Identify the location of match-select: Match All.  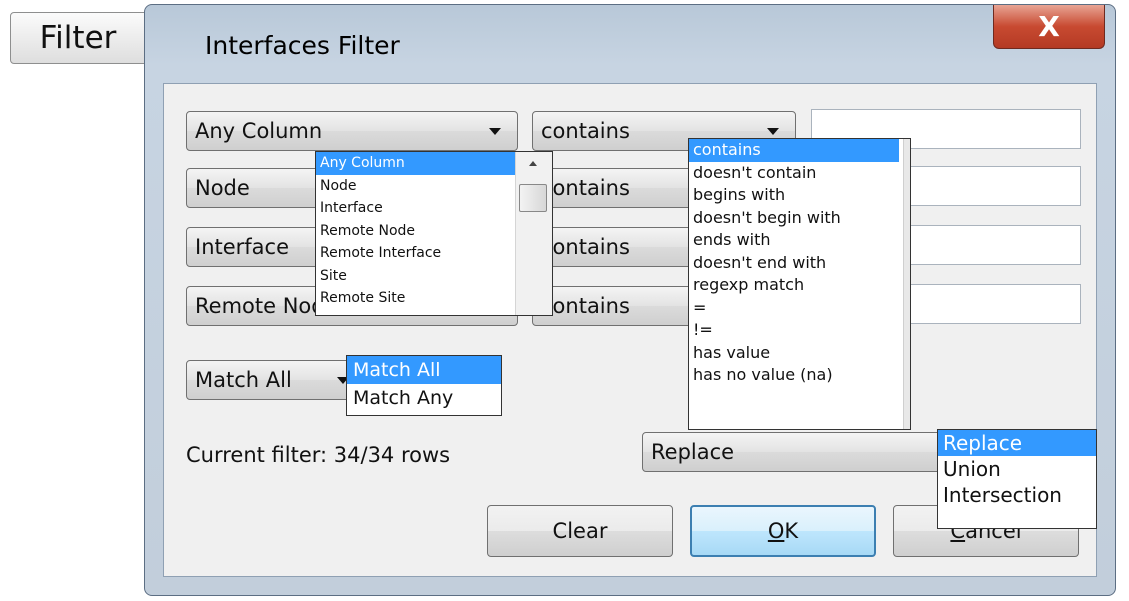
(276, 380).